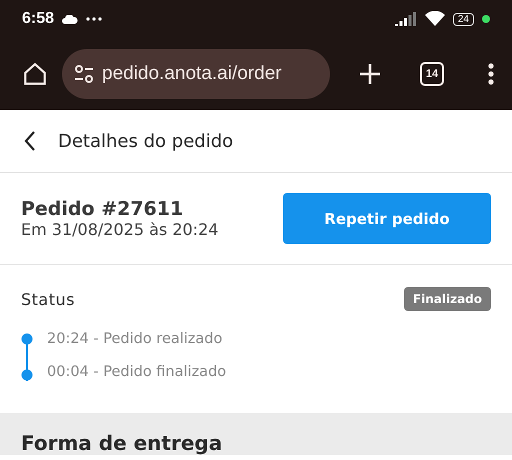 The width and height of the screenshot is (512, 460). Describe the element at coordinates (146, 141) in the screenshot. I see `page-title: Detalhes do pedido` at that location.